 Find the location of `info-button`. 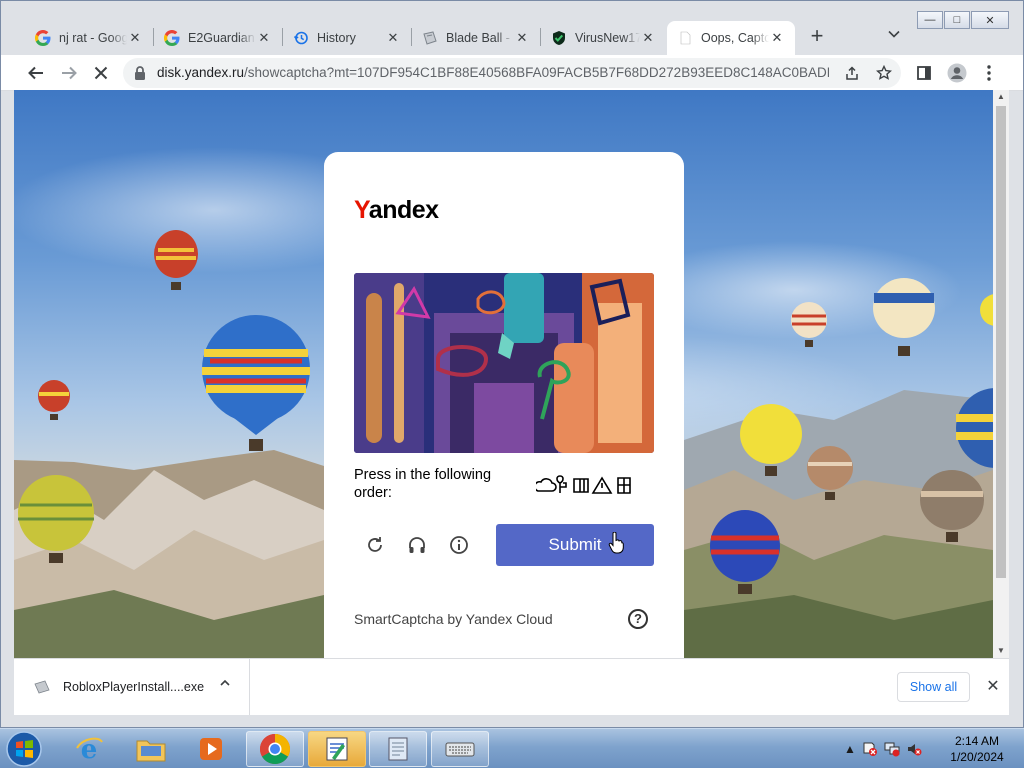

info-button is located at coordinates (459, 545).